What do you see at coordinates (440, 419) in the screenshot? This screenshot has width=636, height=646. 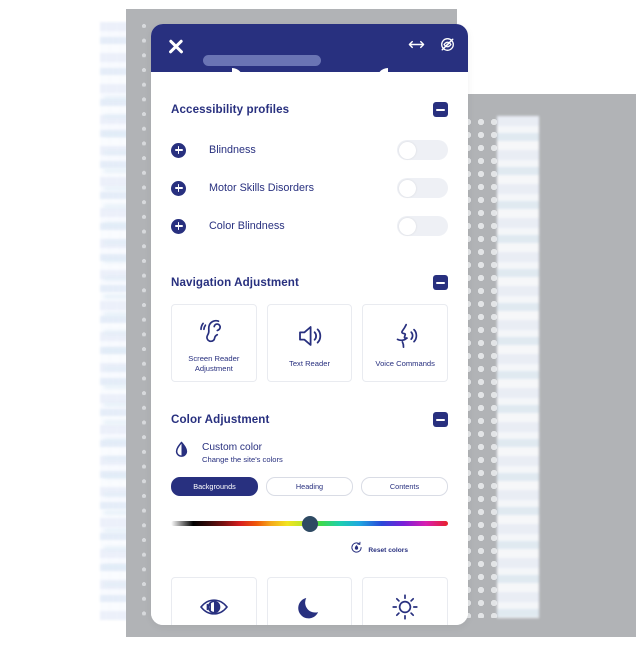 I see `collapse-color-button` at bounding box center [440, 419].